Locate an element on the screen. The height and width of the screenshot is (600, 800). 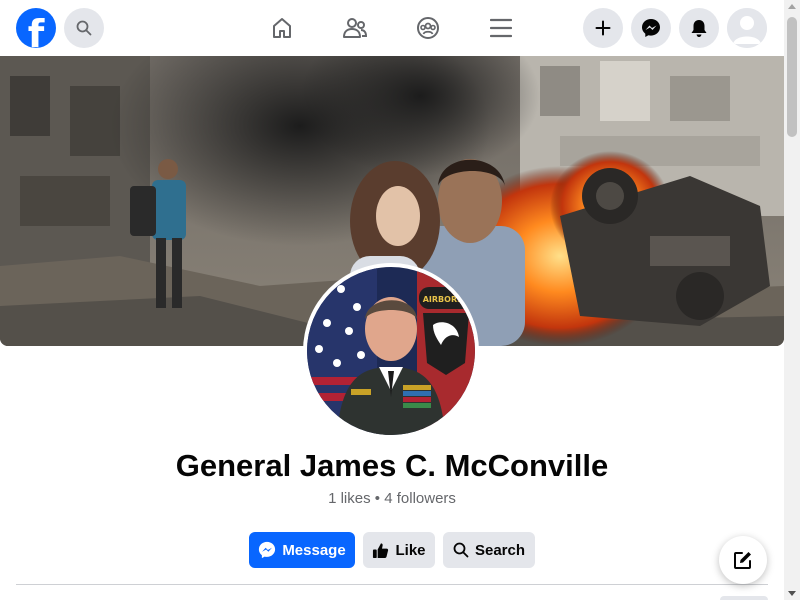
profile-picture: AIRBORNE is located at coordinates (391, 351).